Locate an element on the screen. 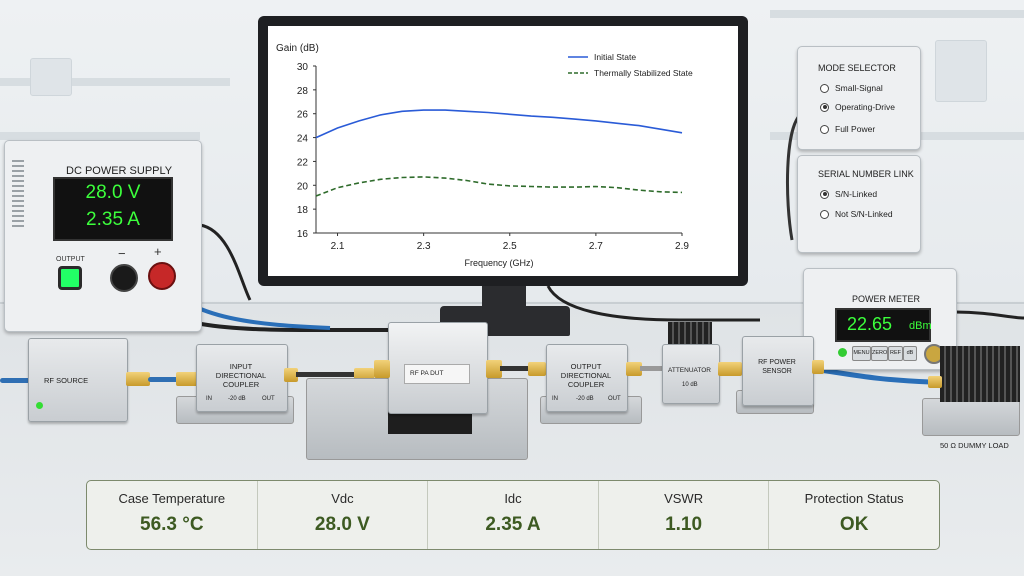  psu-voltage-readout: 28.0 V is located at coordinates (113, 192).